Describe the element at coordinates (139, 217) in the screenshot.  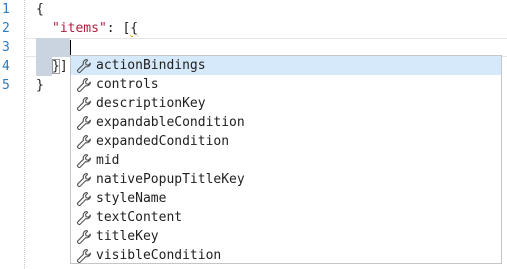
I see `suggestion-label: textContent` at that location.